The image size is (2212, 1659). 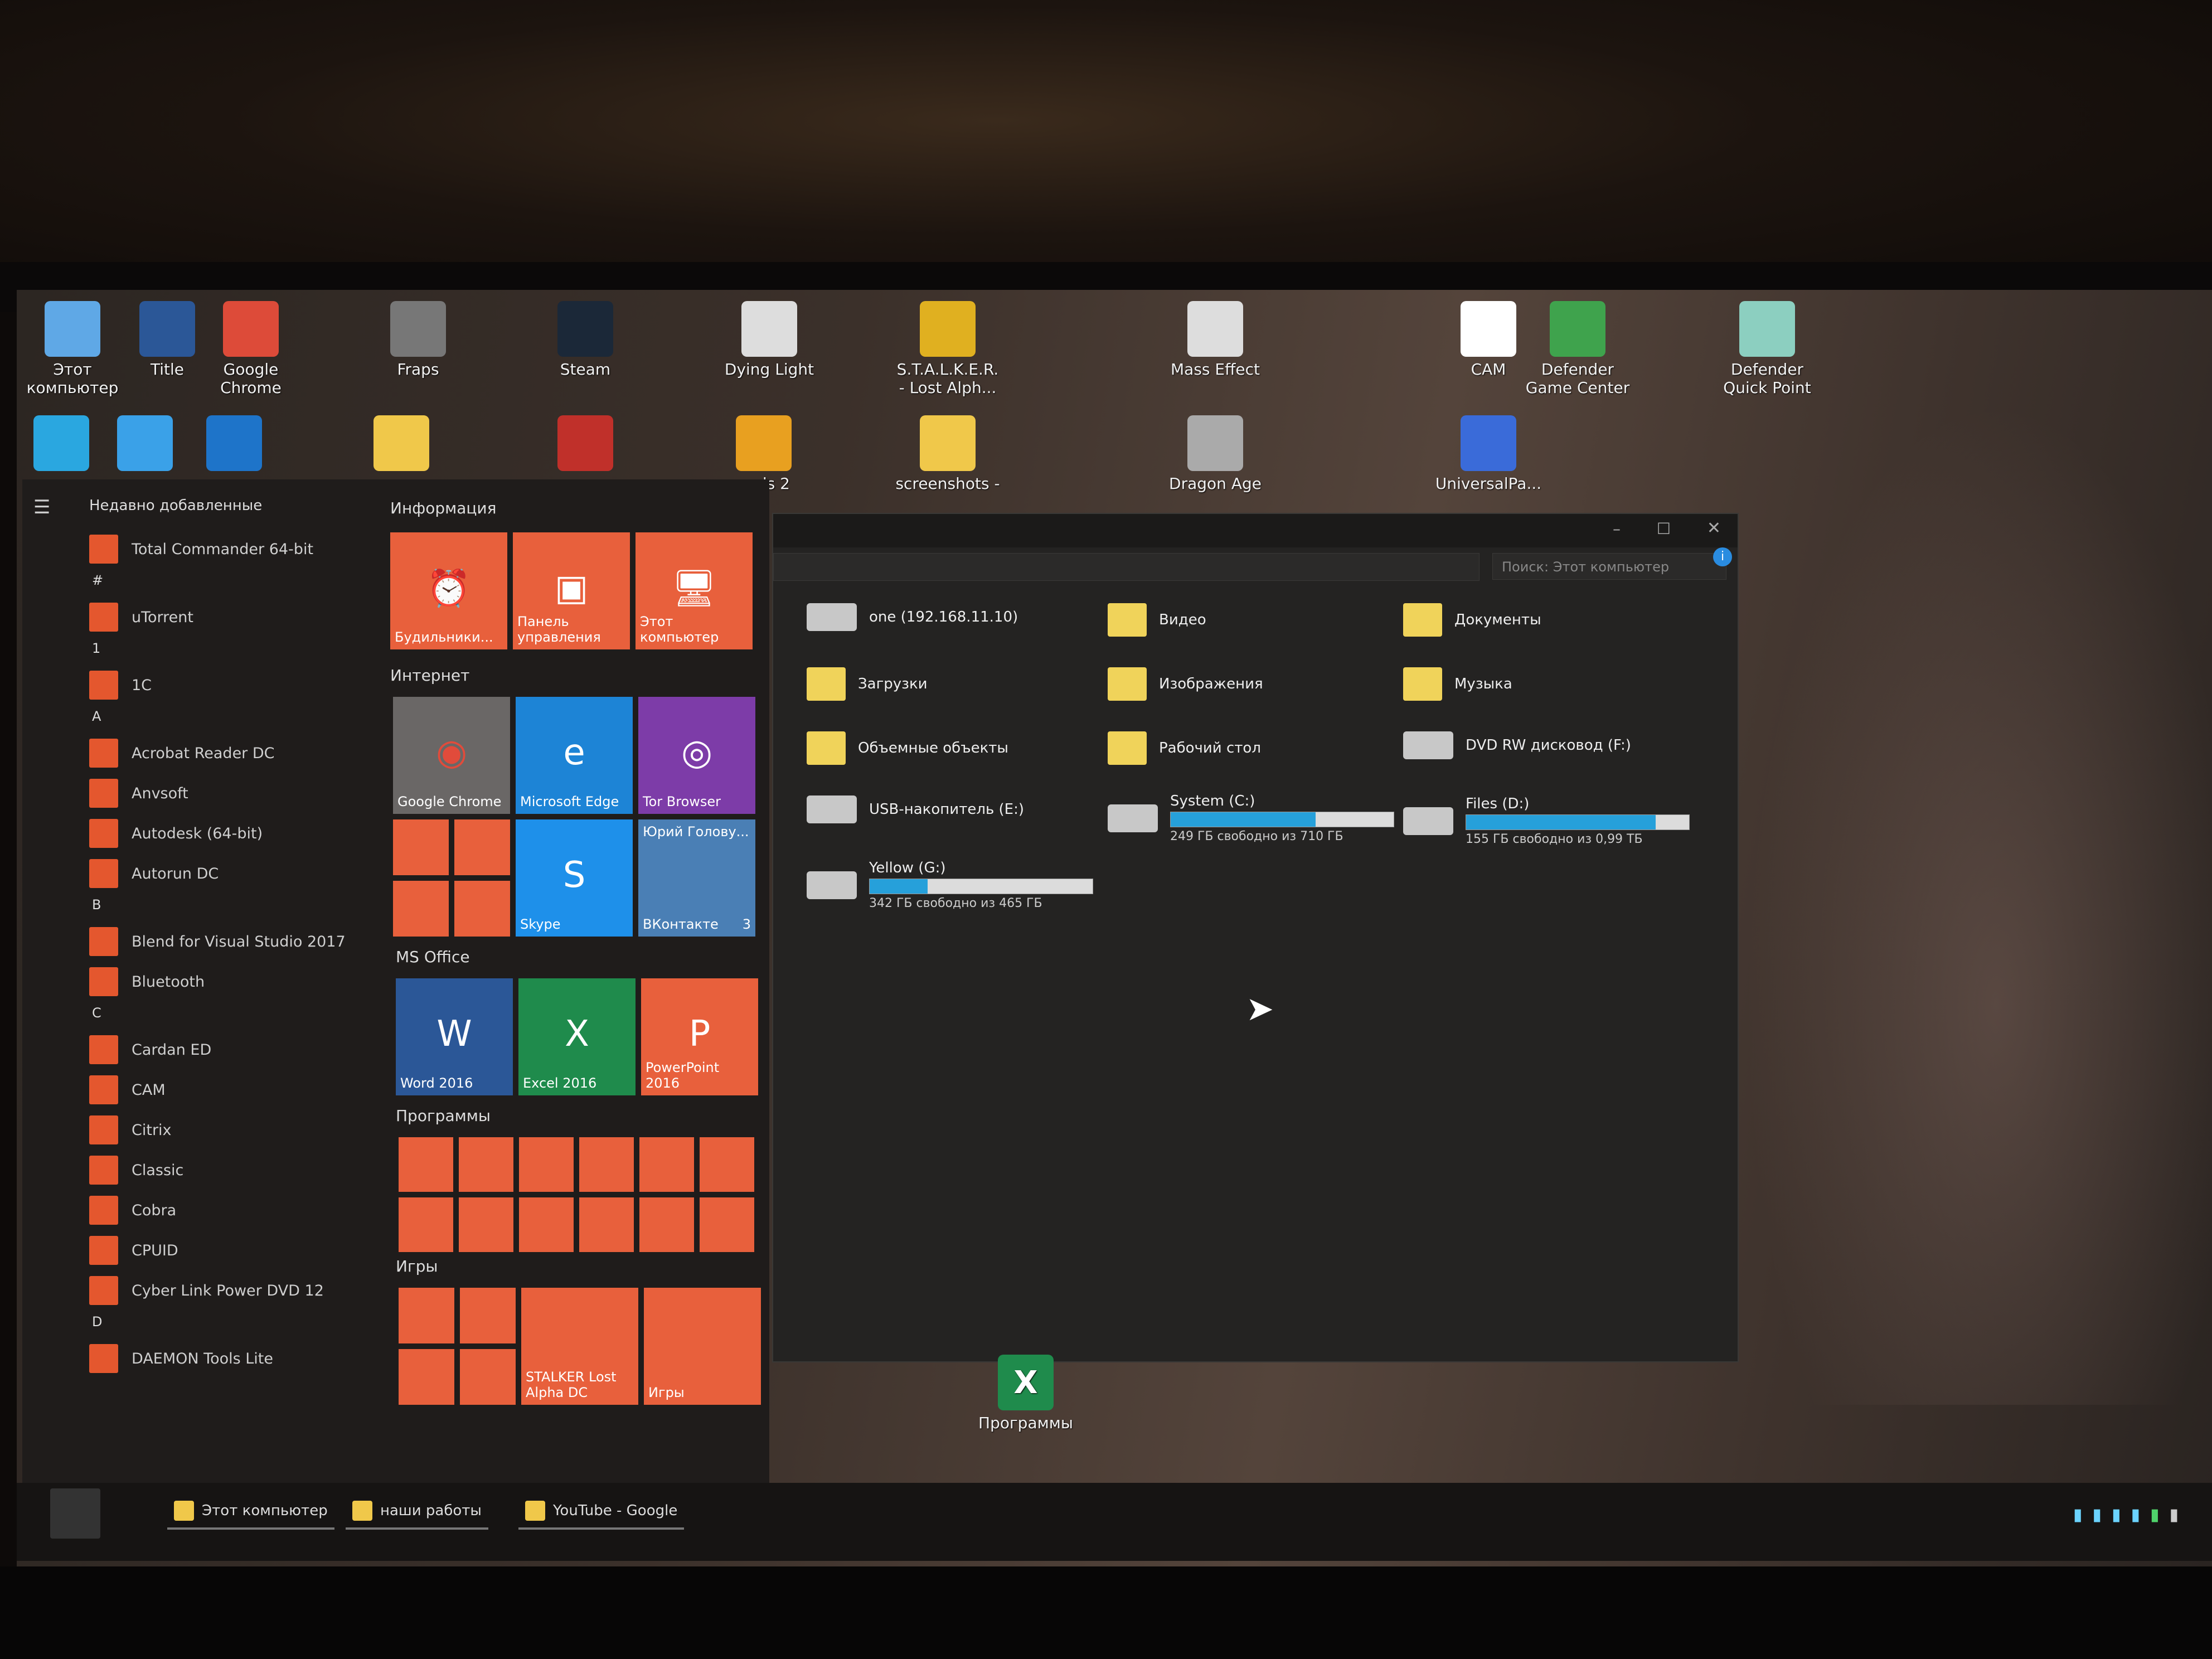 I want to click on tile-excel: X Excel 2016, so click(x=577, y=1036).